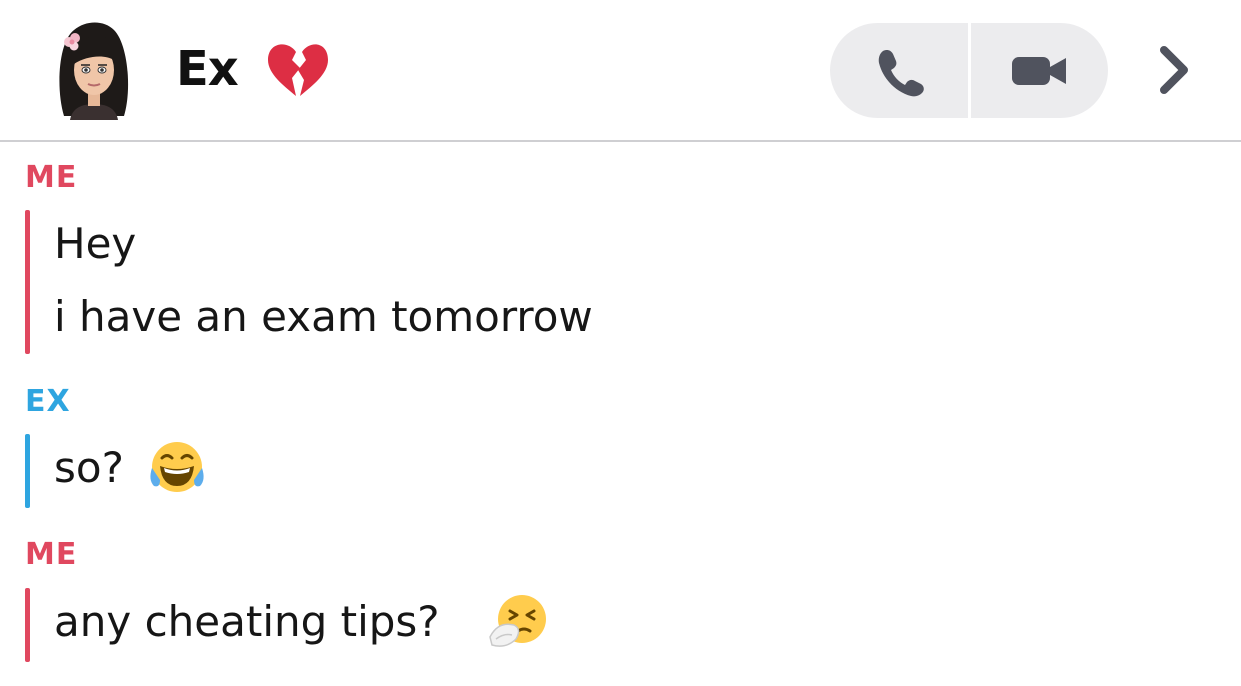  I want to click on phone-icon, so click(901, 72).